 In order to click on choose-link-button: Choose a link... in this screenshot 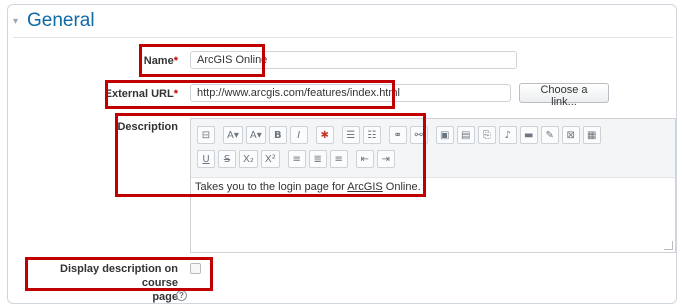, I will do `click(564, 95)`.